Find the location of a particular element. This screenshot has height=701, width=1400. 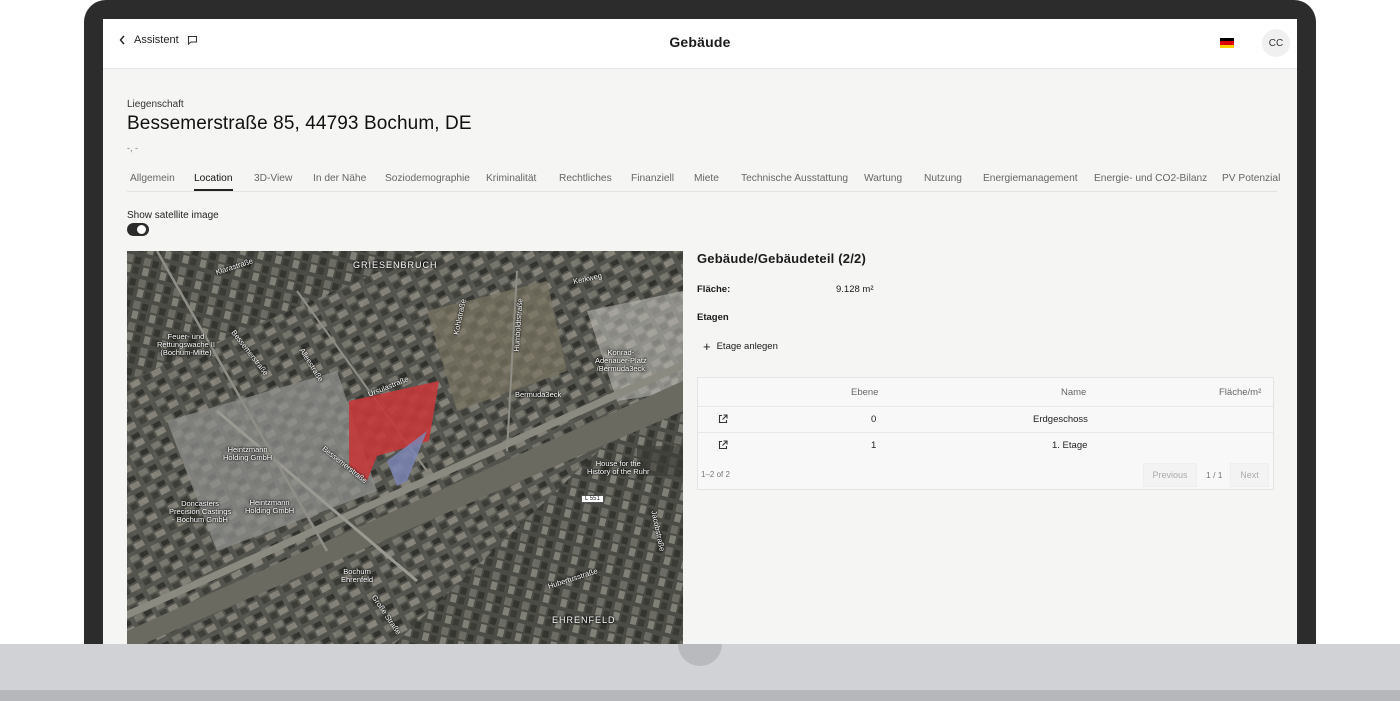

area-value: 9.128 m² is located at coordinates (855, 289).